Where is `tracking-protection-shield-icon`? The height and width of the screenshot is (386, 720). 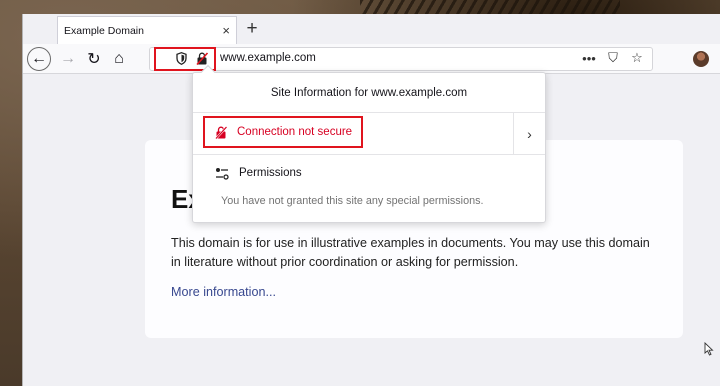
tracking-protection-shield-icon is located at coordinates (181, 58).